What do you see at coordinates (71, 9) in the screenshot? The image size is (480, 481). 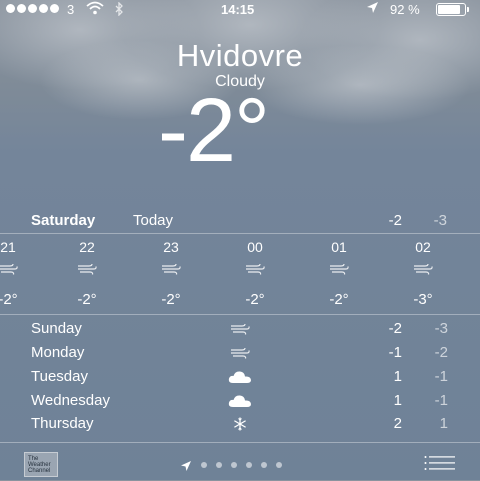 I see `carrier-label: 3` at bounding box center [71, 9].